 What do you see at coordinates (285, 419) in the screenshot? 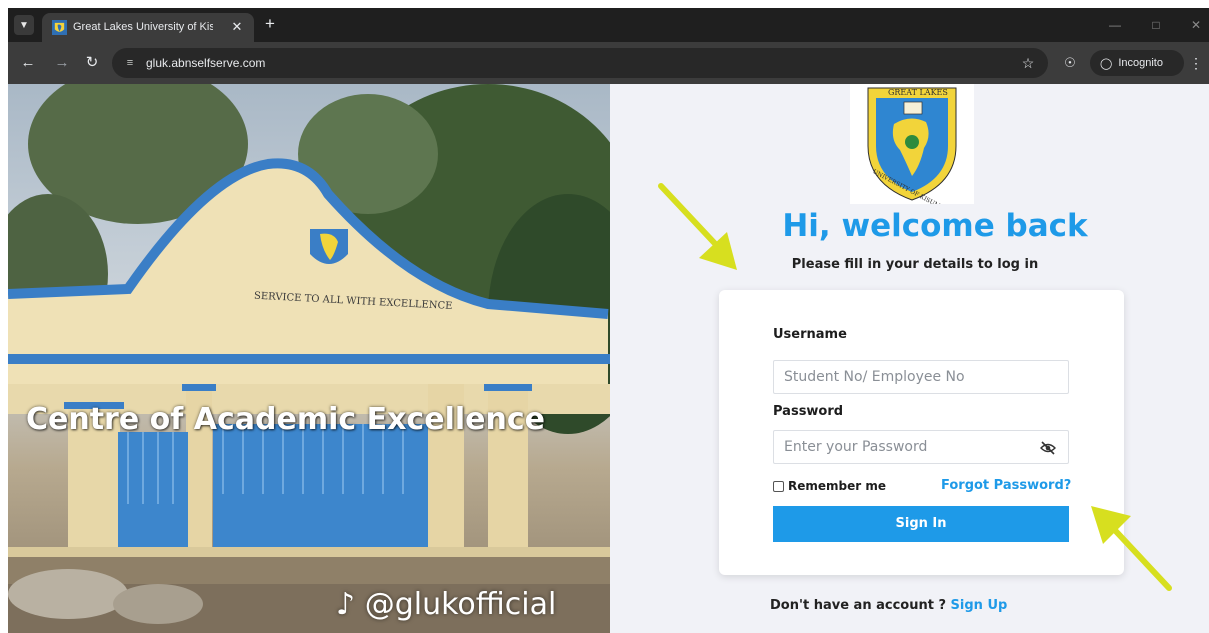
I see `hero-tagline: Centre of Academic Excellence` at bounding box center [285, 419].